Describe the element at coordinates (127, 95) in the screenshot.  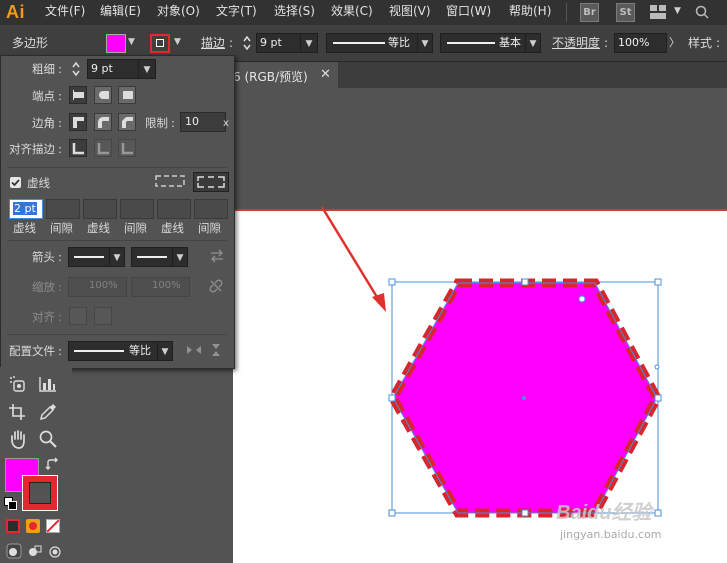
I see `projecting-cap-button` at that location.